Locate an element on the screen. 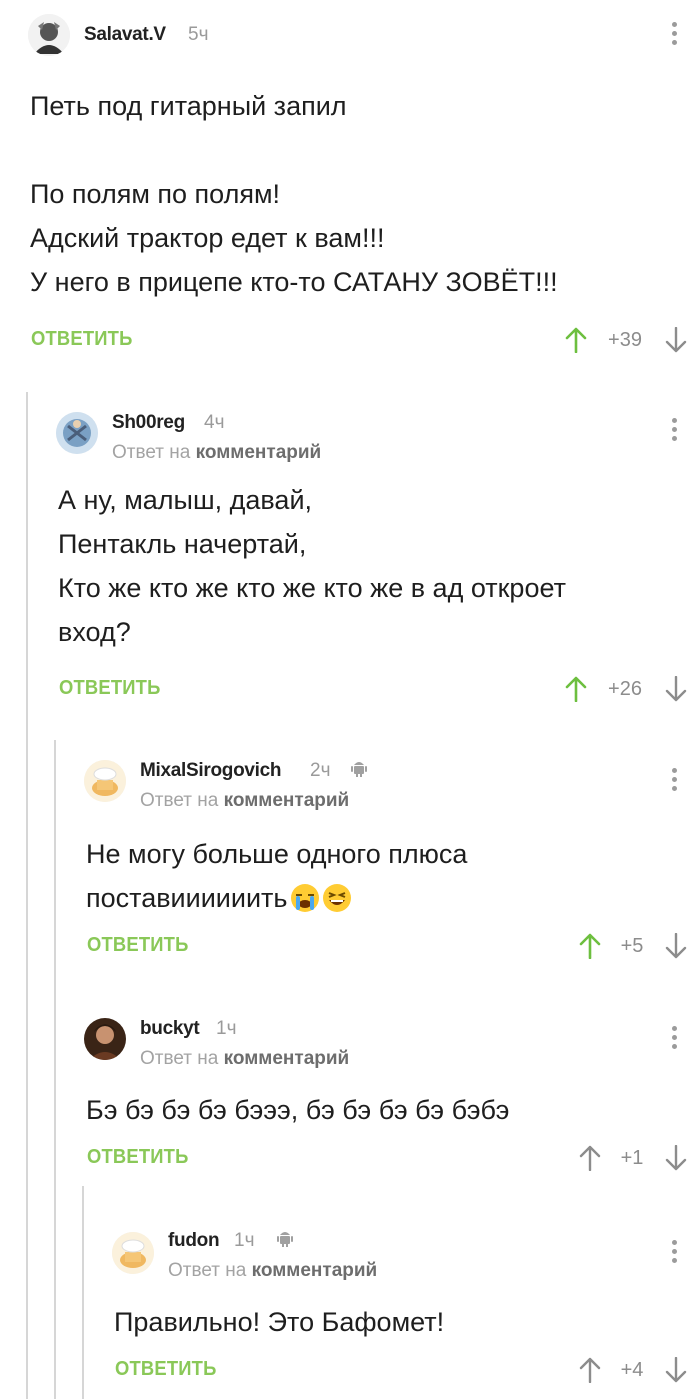 The width and height of the screenshot is (700, 1399). comment-text-line: Не могу больше одного плюса is located at coordinates (277, 854).